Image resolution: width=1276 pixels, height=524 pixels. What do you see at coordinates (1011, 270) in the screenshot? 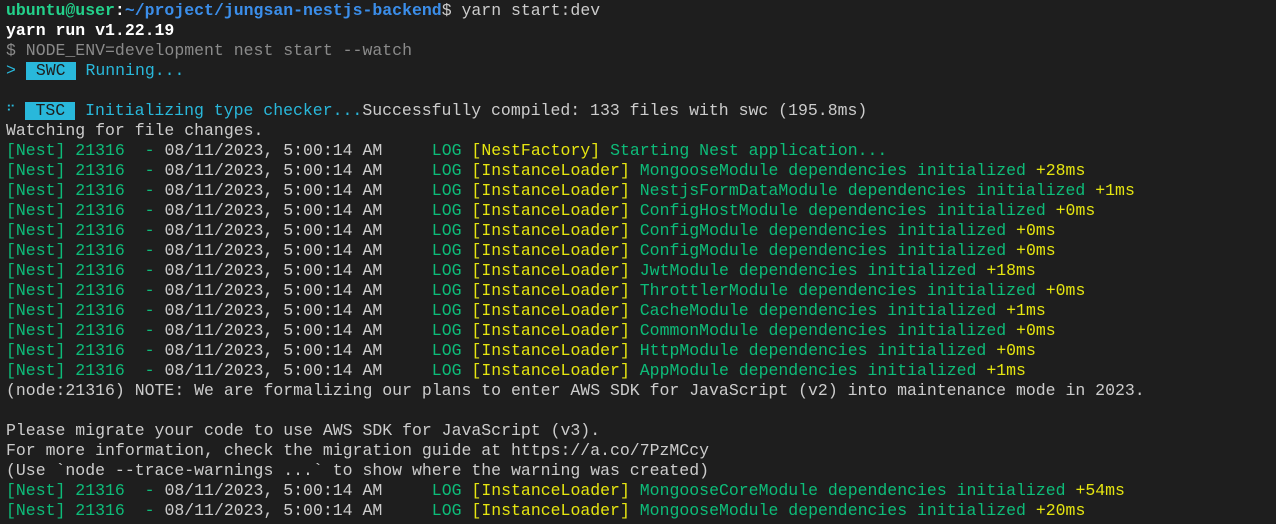
I see `log-duration: +18ms` at bounding box center [1011, 270].